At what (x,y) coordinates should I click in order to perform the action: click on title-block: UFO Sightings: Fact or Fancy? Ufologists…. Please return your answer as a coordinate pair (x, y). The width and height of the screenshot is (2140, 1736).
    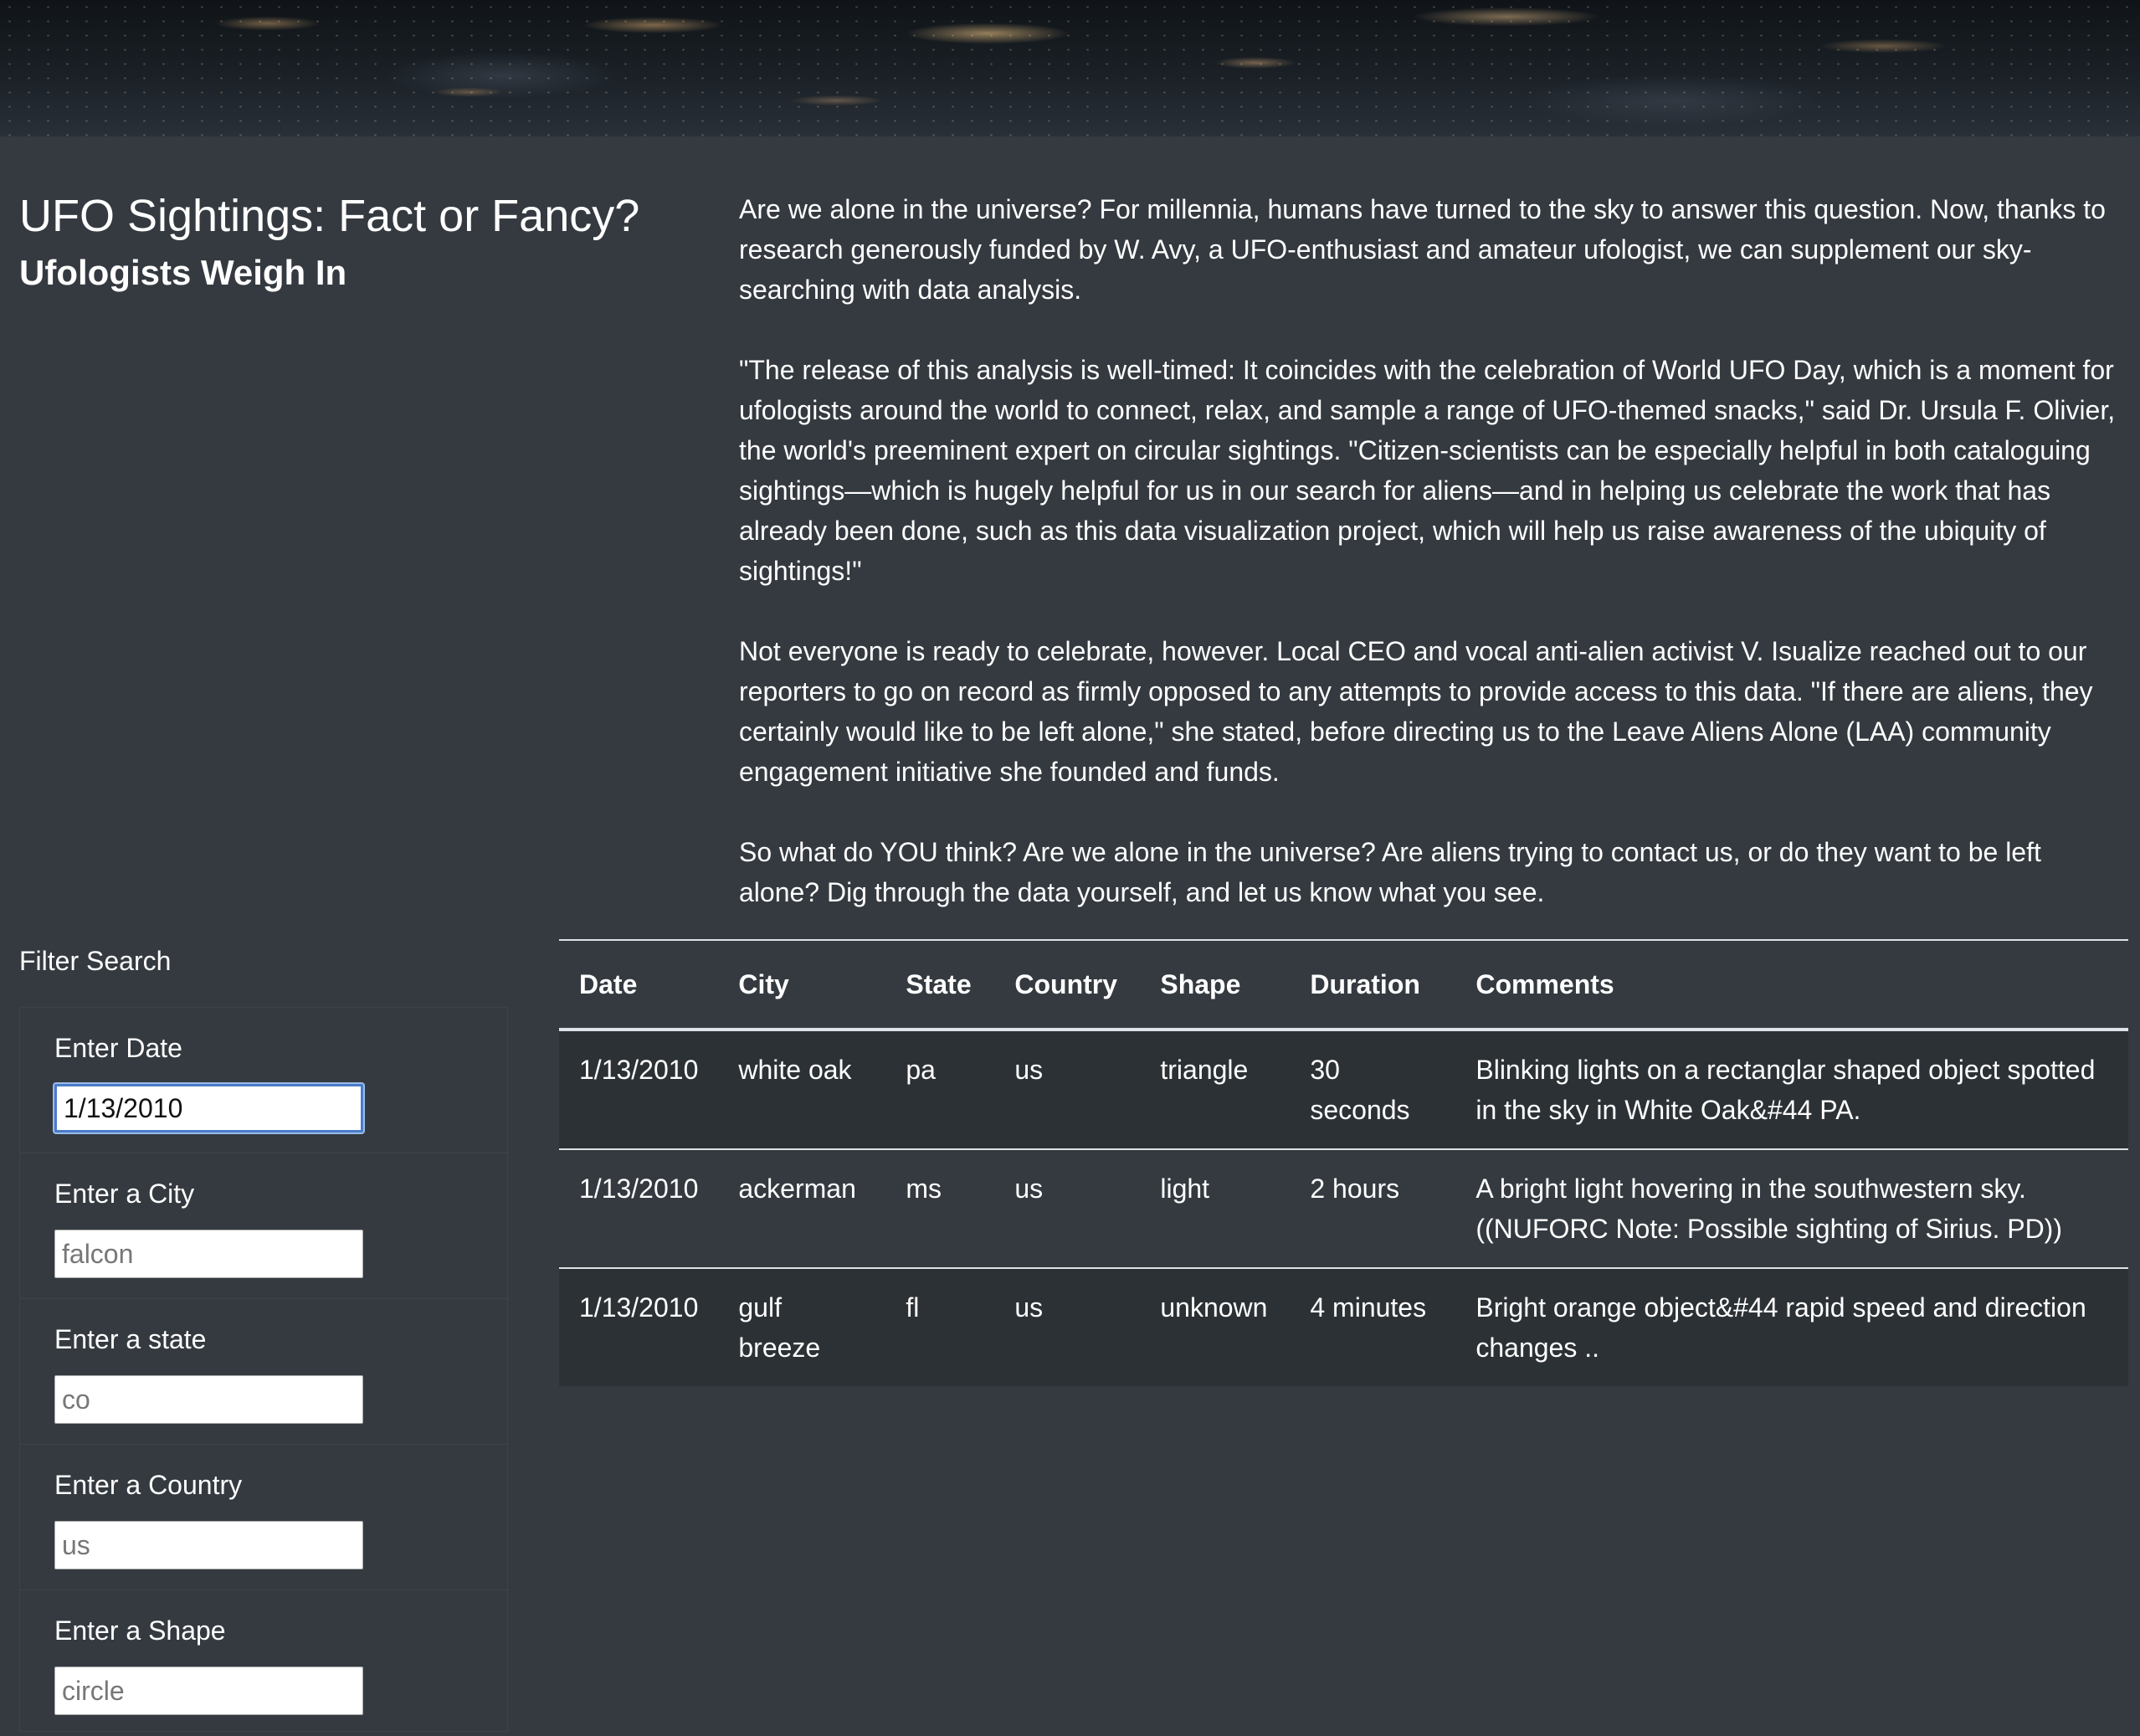
    Looking at the image, I should click on (354, 242).